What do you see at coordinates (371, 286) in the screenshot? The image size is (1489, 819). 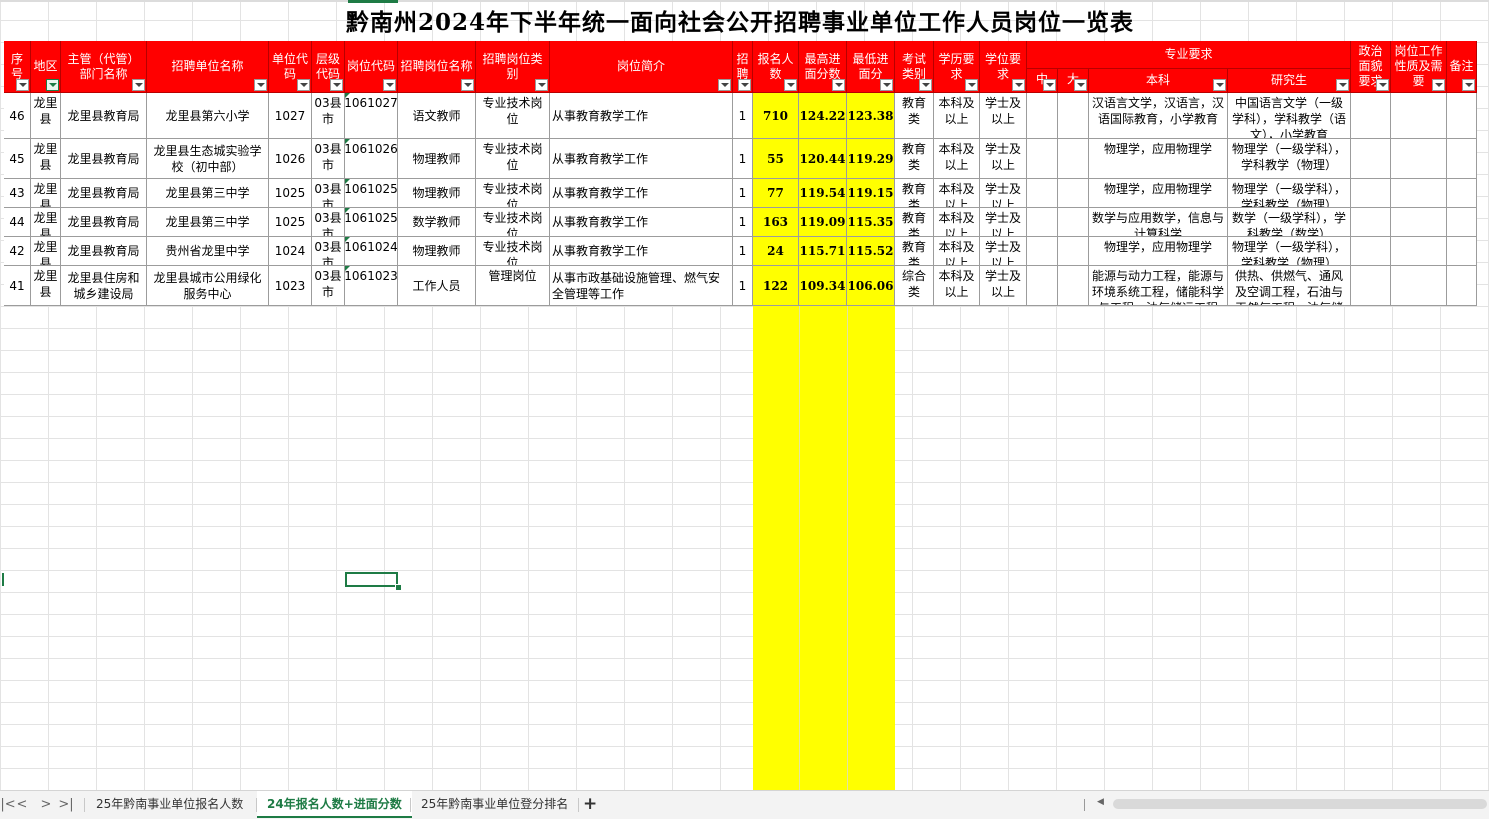 I see `table-cell-post-code: 27106102301` at bounding box center [371, 286].